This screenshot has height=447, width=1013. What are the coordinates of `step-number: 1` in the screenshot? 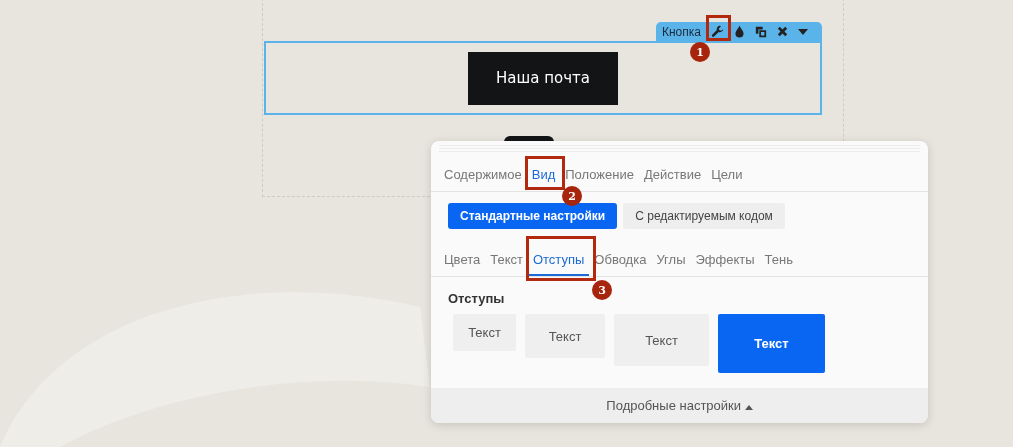 It's located at (700, 52).